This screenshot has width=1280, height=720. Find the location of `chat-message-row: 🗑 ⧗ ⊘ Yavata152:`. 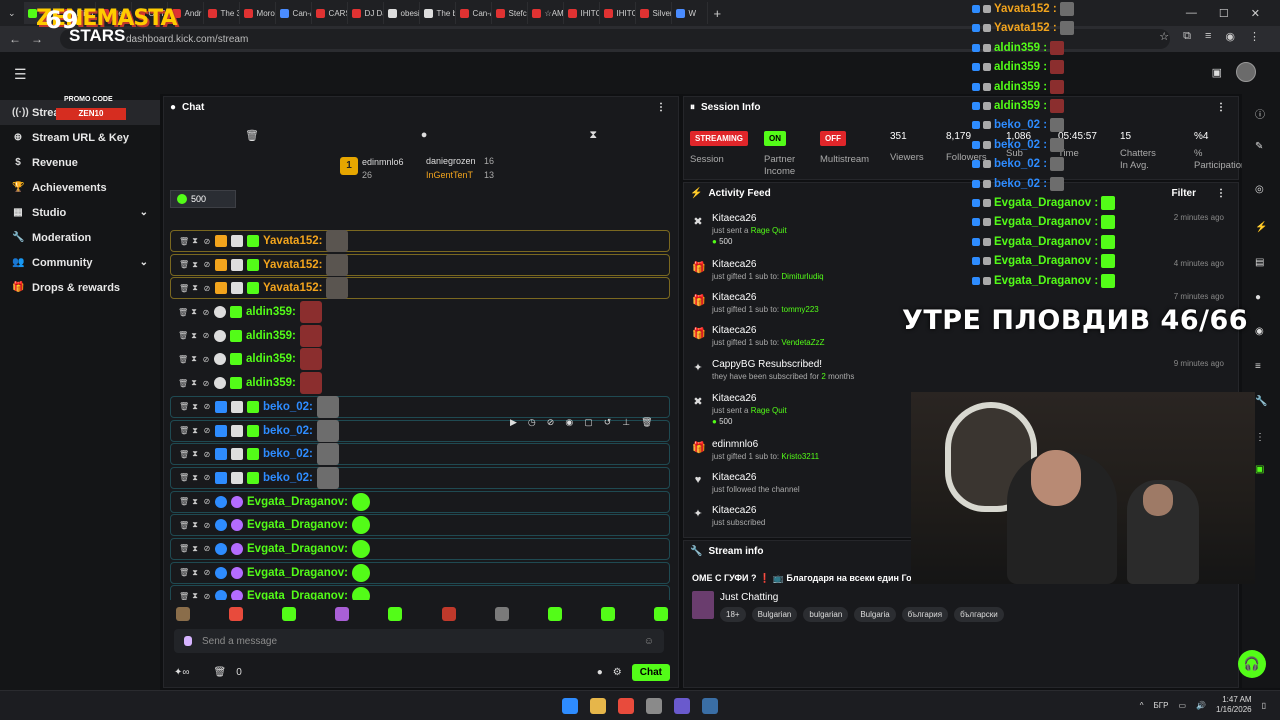

chat-message-row: 🗑 ⧗ ⊘ Yavata152: is located at coordinates (420, 288).